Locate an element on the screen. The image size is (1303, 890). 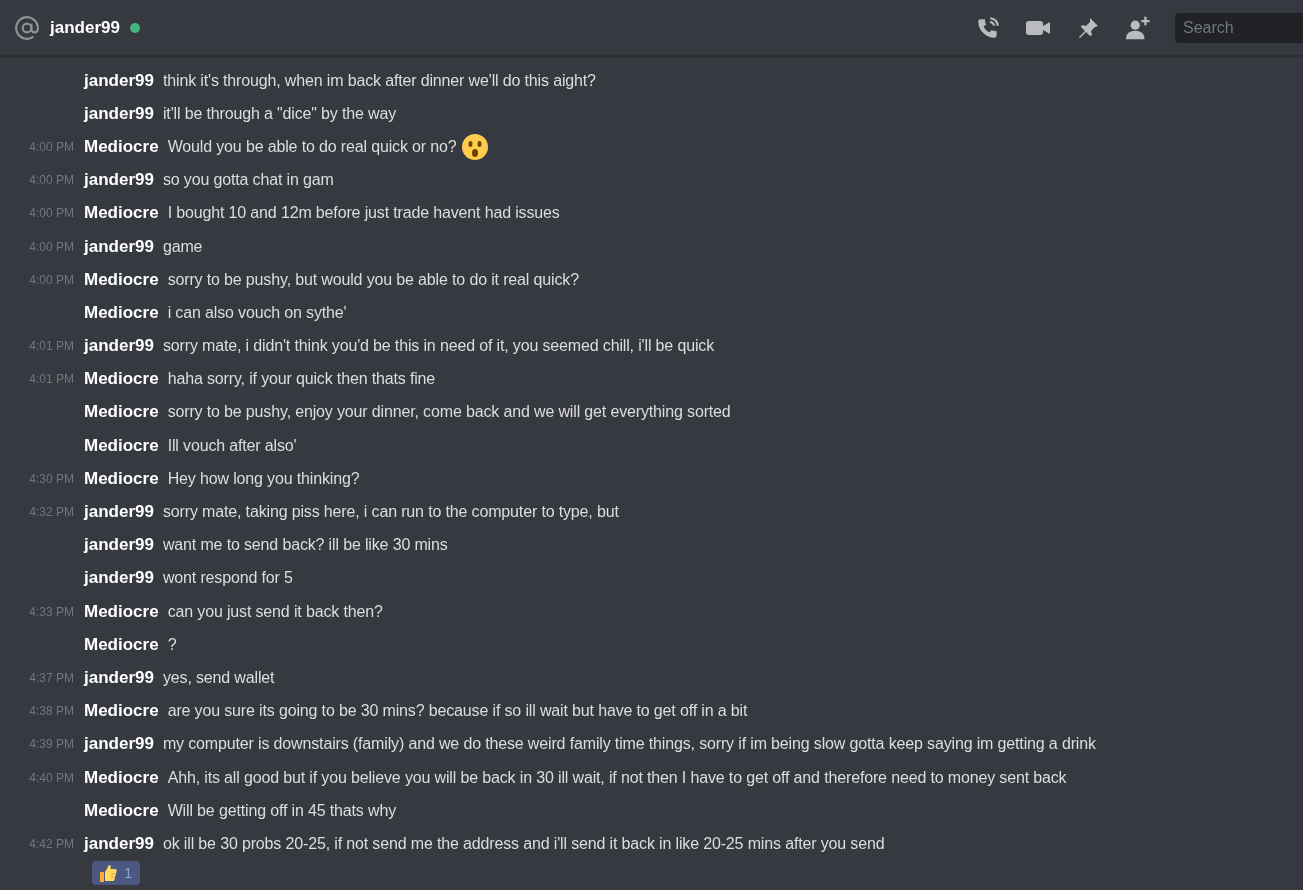
message-text: sorry mate, taking piss here, i can run to the computer to type, but is located at coordinates (390, 512).